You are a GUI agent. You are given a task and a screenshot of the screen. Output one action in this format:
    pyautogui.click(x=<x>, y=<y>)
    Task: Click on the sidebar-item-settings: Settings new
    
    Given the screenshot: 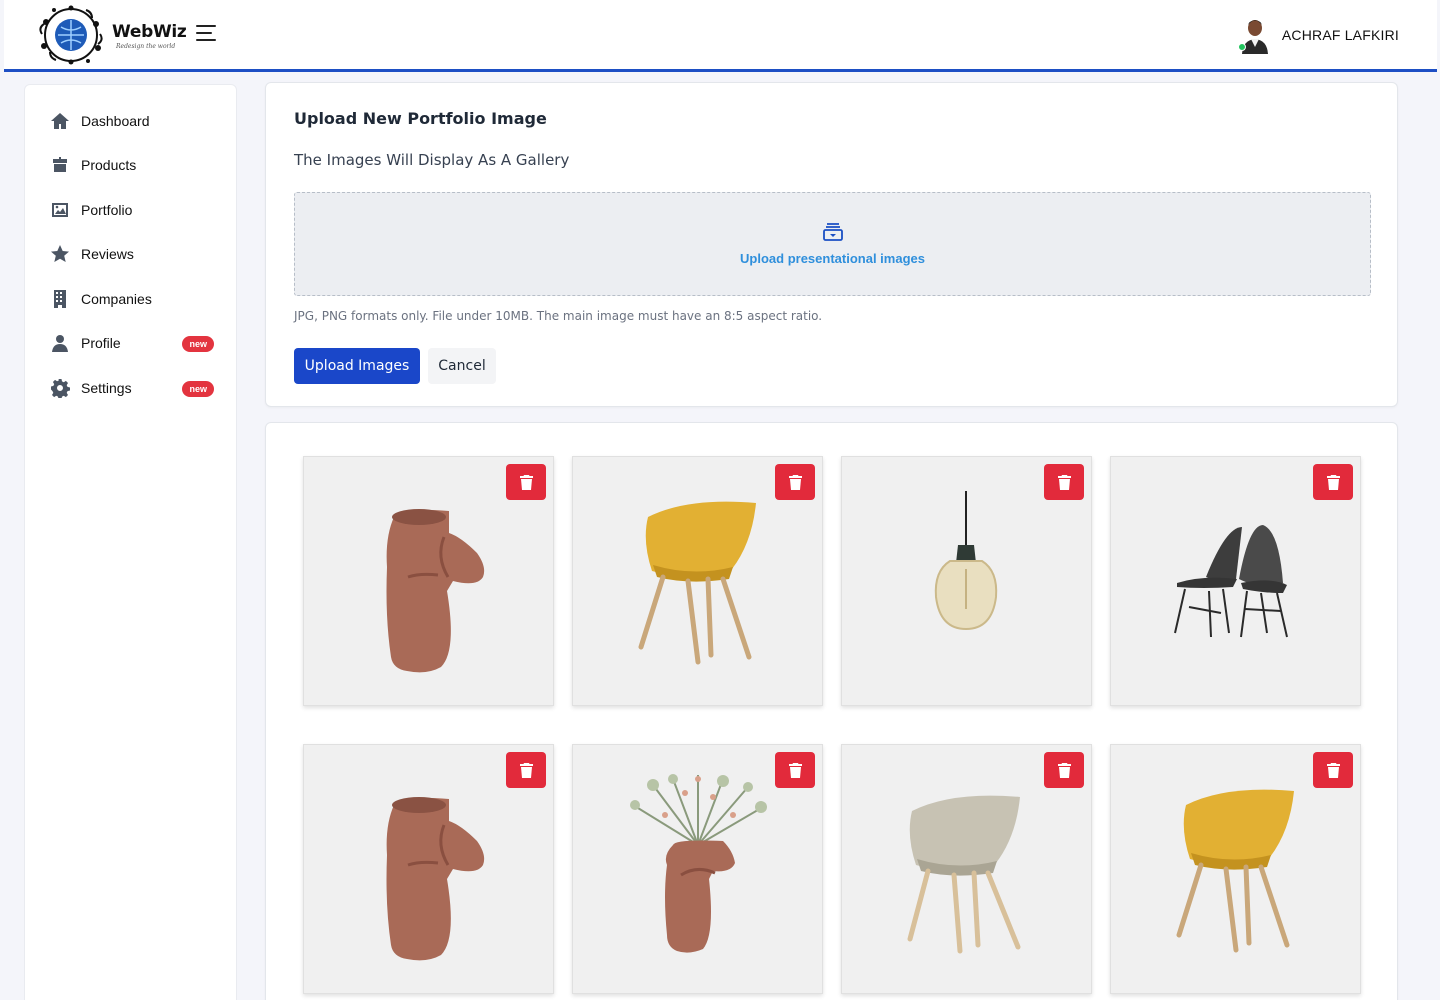 What is the action you would take?
    pyautogui.click(x=131, y=388)
    